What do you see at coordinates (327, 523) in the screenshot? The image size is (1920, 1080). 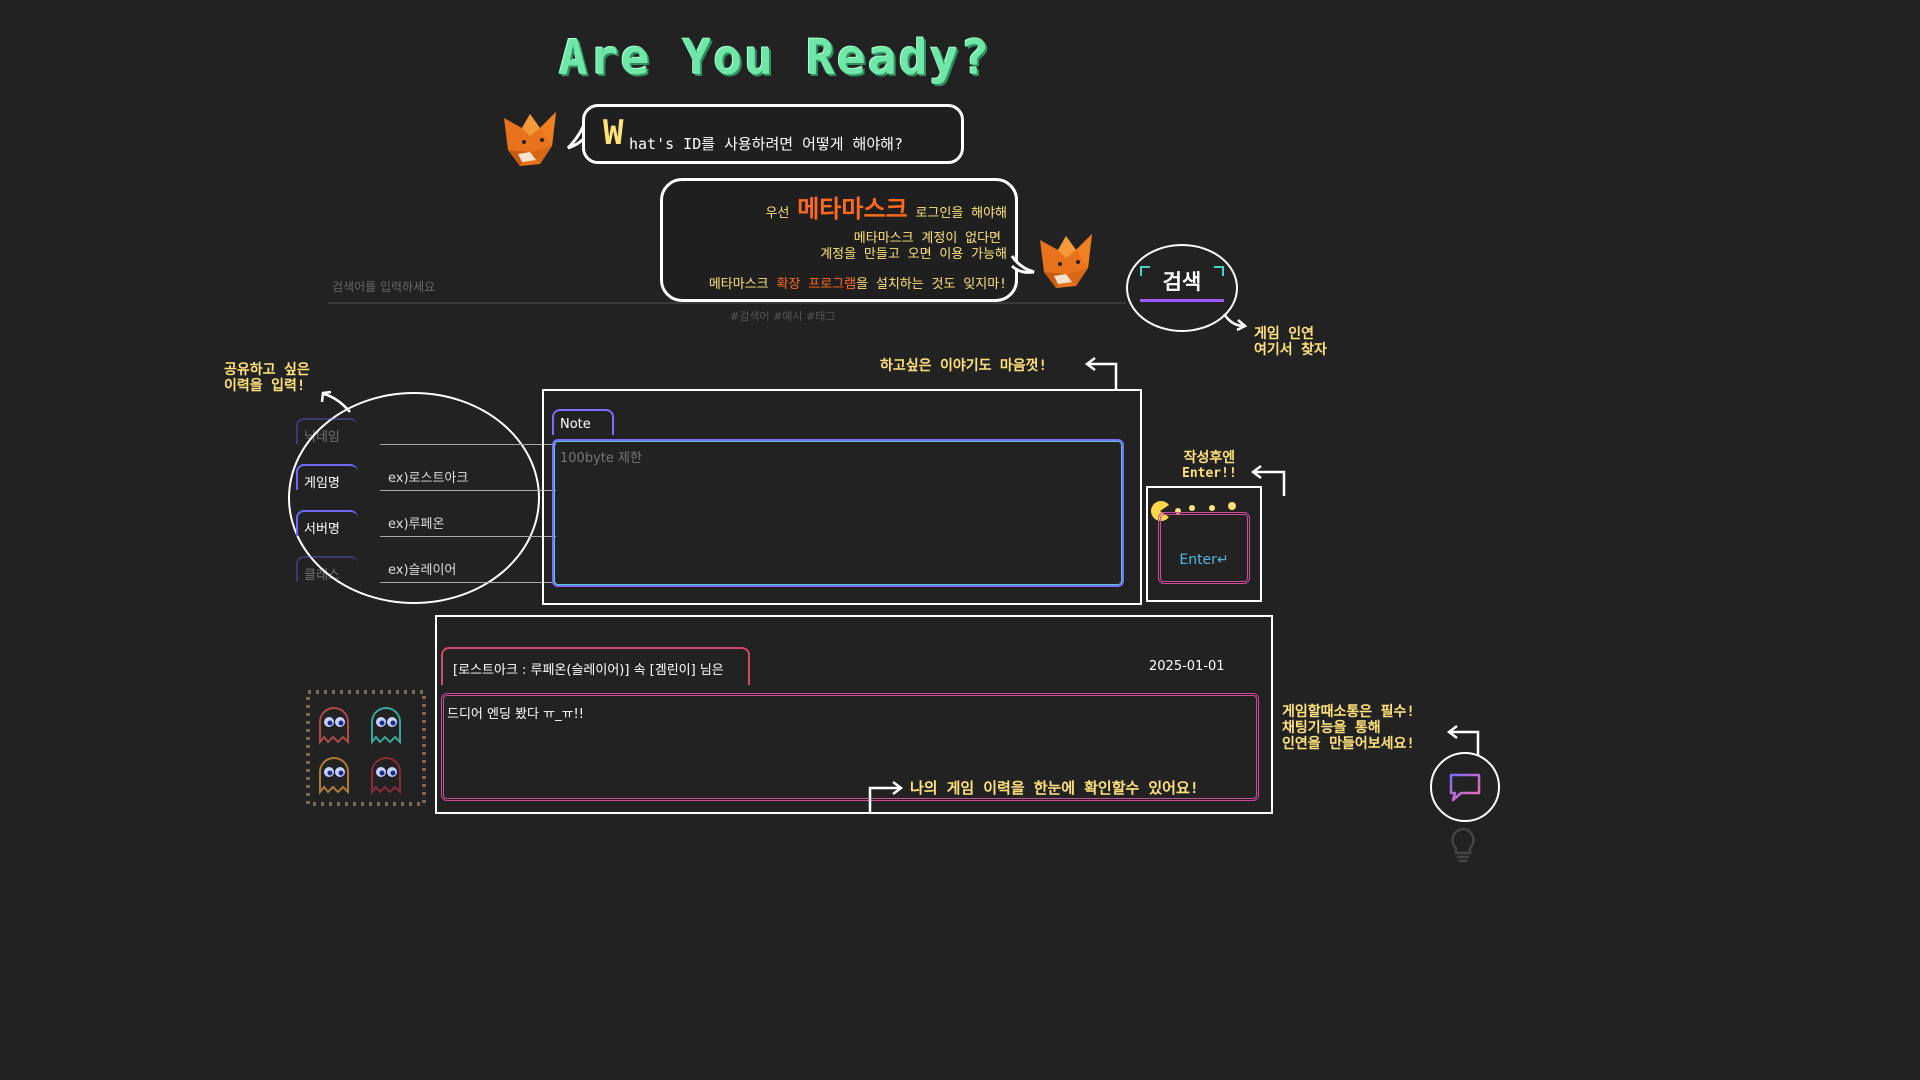 I see `server-name-label: 서버명` at bounding box center [327, 523].